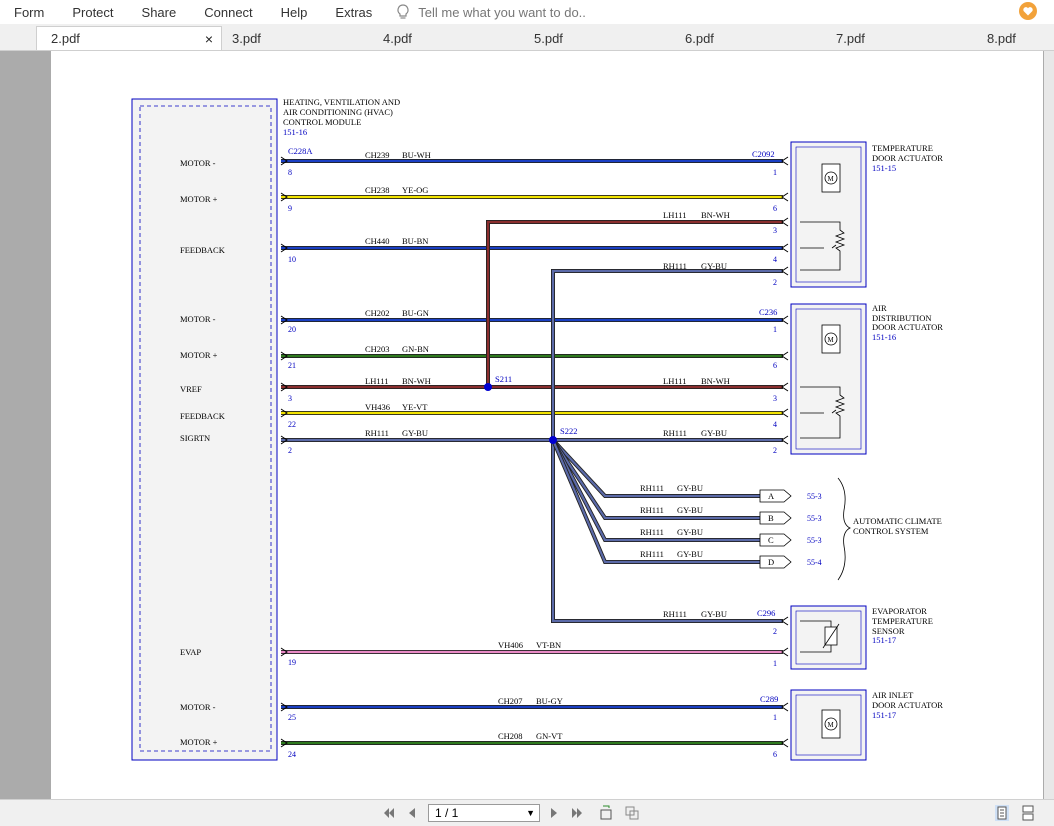 This screenshot has height=826, width=1054. Describe the element at coordinates (444, 38) in the screenshot. I see `tab-4pdf: 4.pdf` at that location.